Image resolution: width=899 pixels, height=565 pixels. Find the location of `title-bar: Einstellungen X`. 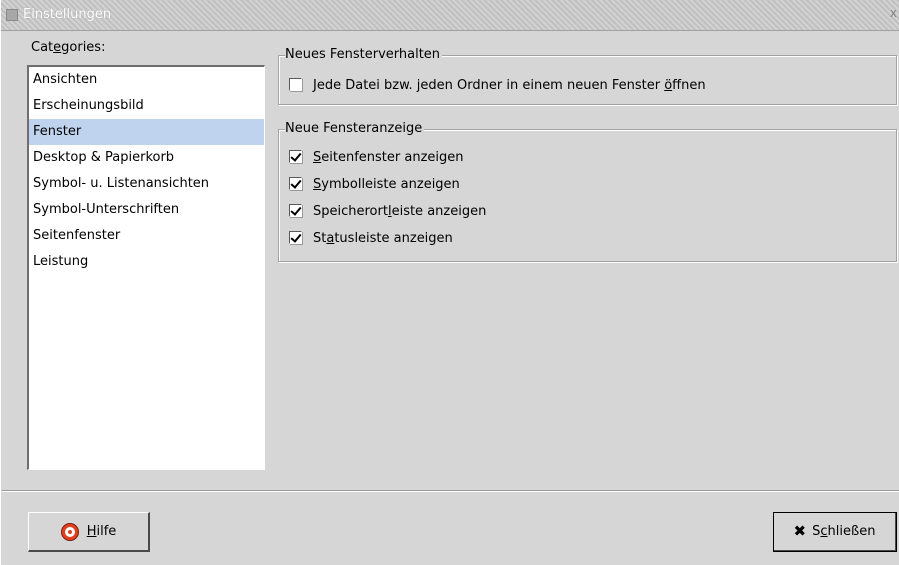

title-bar: Einstellungen X is located at coordinates (450, 15).